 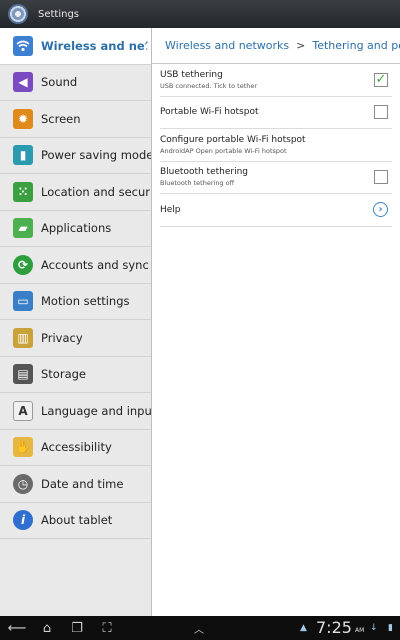 I want to click on privacy-icon: ▥, so click(x=23, y=337).